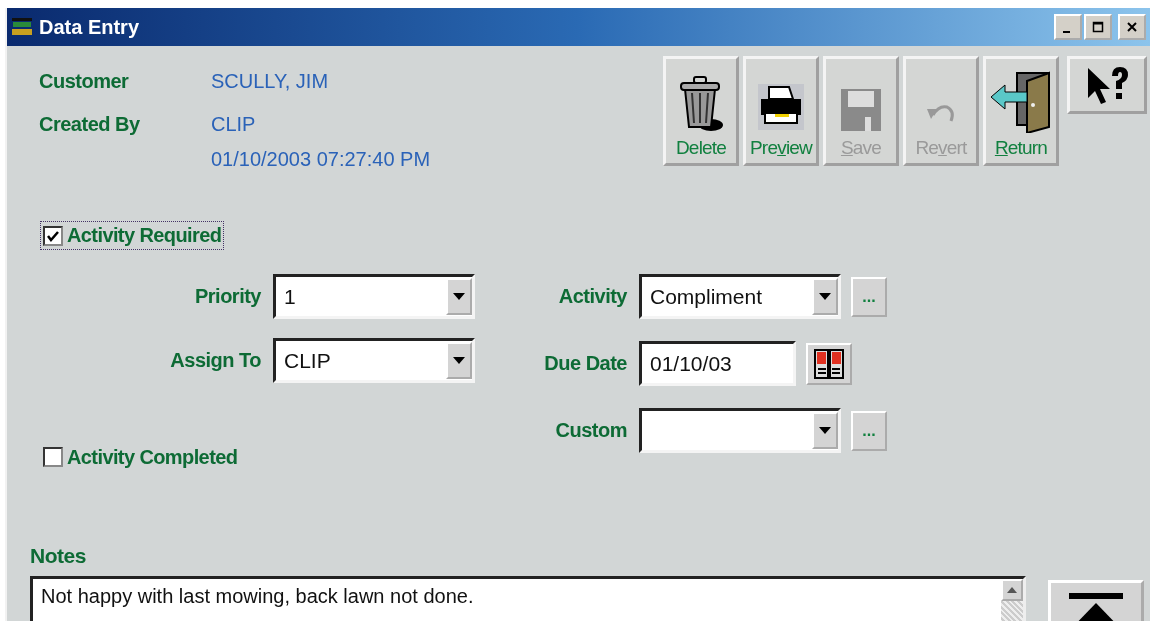 The image size is (1156, 621). I want to click on button-label: Save, so click(861, 148).